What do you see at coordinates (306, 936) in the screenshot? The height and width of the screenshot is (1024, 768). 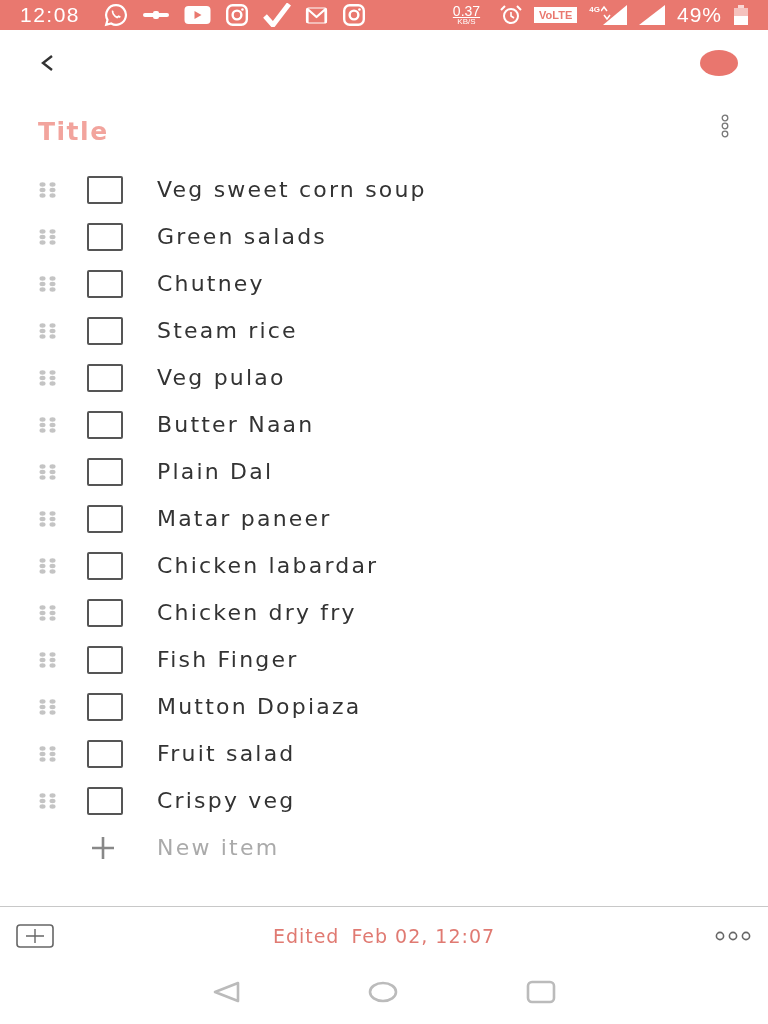 I see `edited-label: Edited` at bounding box center [306, 936].